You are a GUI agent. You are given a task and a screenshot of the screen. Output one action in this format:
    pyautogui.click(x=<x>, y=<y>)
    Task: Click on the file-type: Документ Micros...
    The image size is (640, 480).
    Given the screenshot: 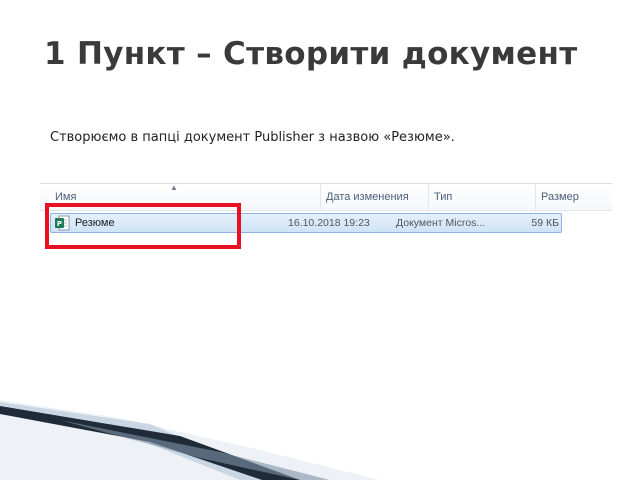 What is the action you would take?
    pyautogui.click(x=441, y=223)
    